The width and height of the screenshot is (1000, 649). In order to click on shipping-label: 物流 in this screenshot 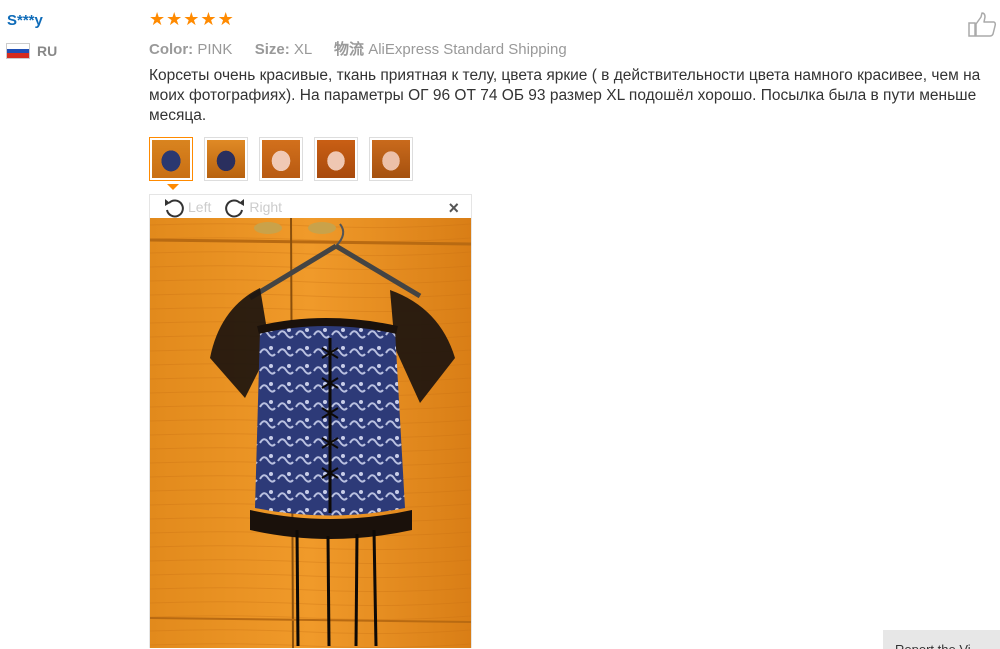, I will do `click(349, 49)`.